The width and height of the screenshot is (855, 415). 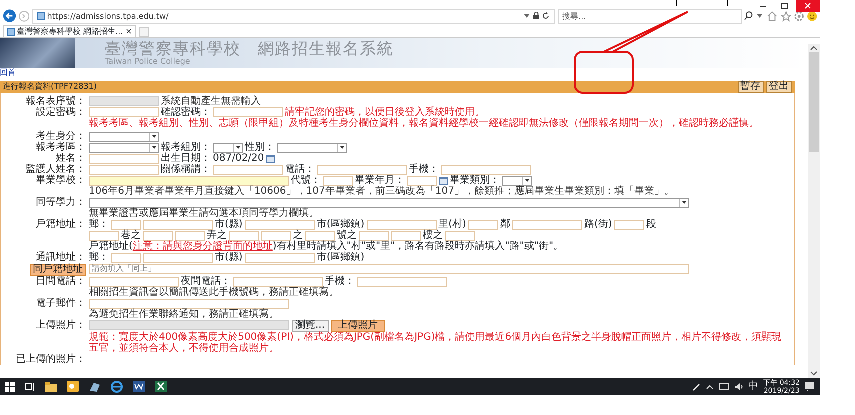 What do you see at coordinates (186, 158) in the screenshot?
I see `form-label: 出生日期：` at bounding box center [186, 158].